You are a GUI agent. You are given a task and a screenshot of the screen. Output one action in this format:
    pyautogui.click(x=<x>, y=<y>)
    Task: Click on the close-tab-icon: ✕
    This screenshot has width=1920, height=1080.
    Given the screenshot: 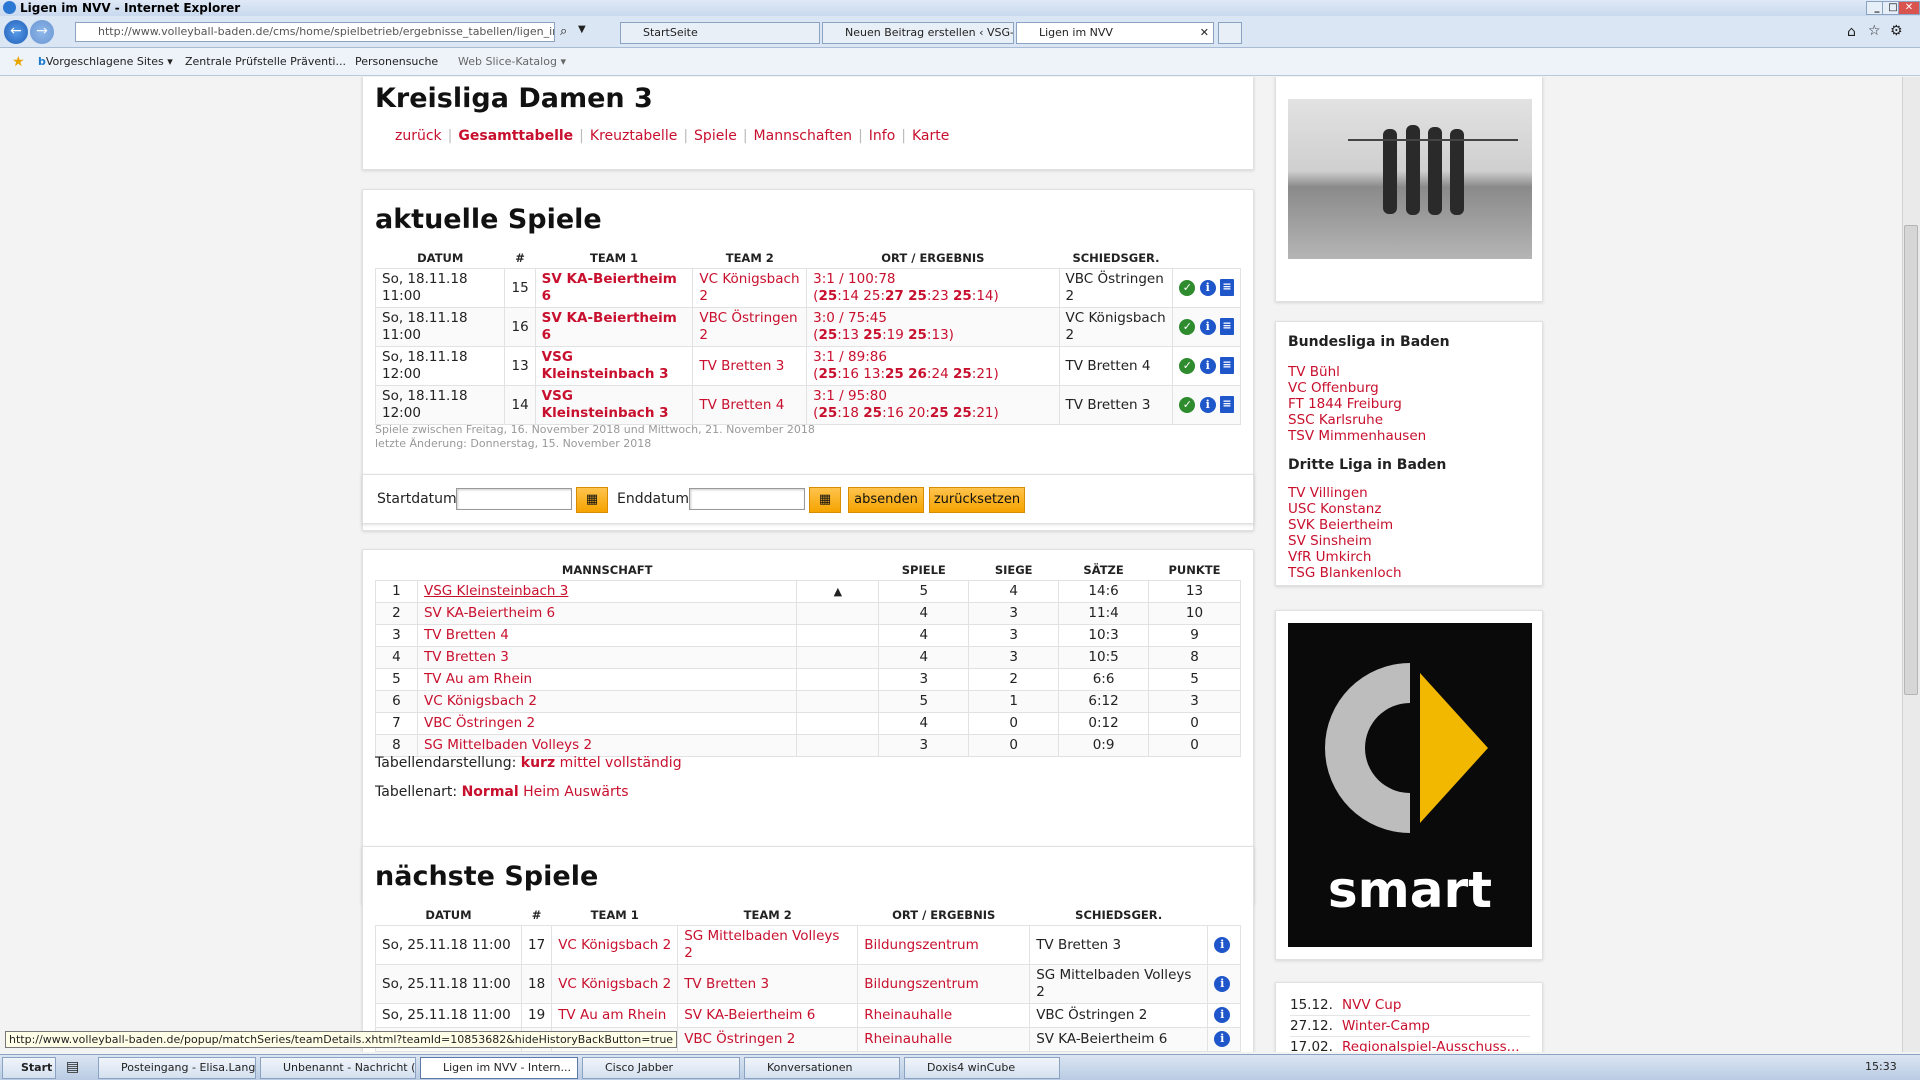 What is the action you would take?
    pyautogui.click(x=1204, y=33)
    